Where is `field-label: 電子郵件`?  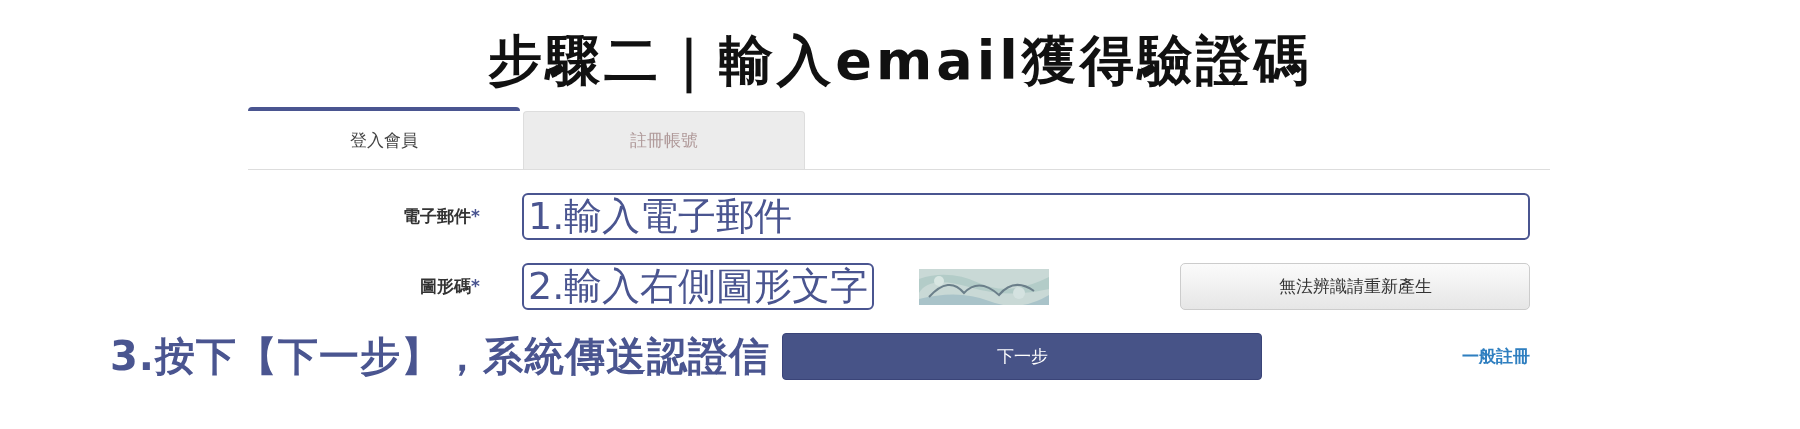 field-label: 電子郵件 is located at coordinates (437, 216).